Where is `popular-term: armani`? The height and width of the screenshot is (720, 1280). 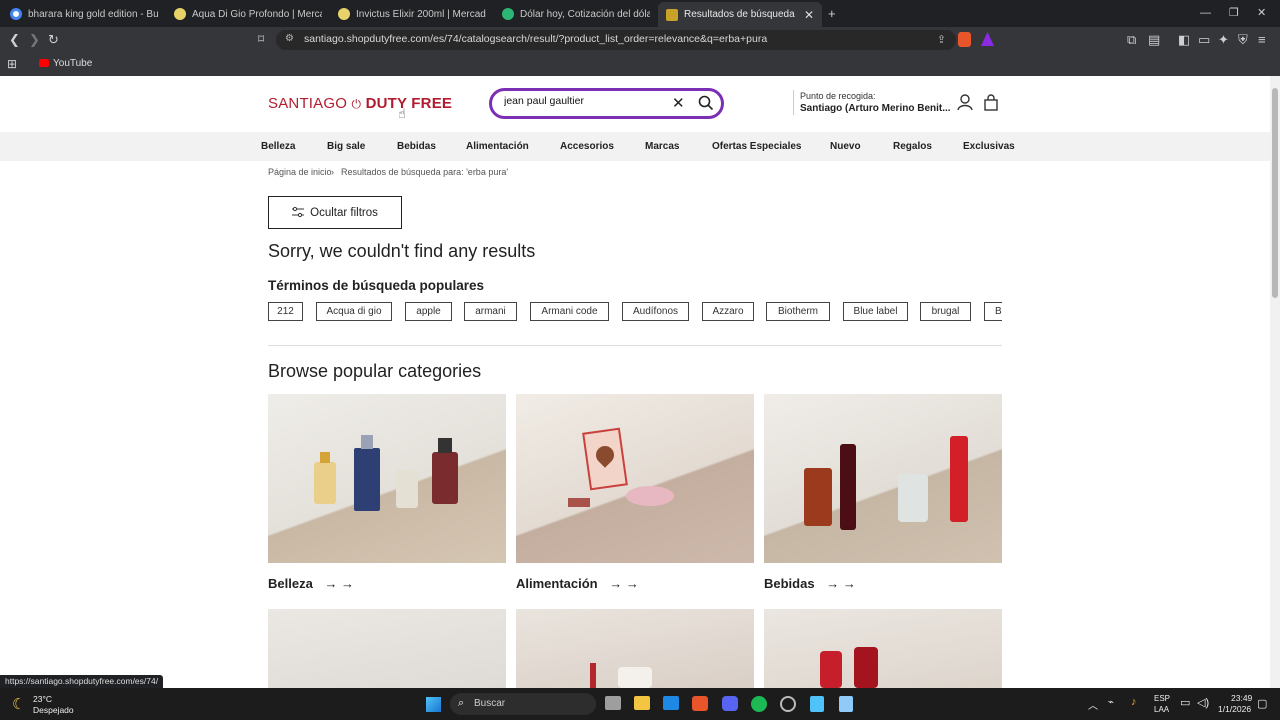 popular-term: armani is located at coordinates (490, 311).